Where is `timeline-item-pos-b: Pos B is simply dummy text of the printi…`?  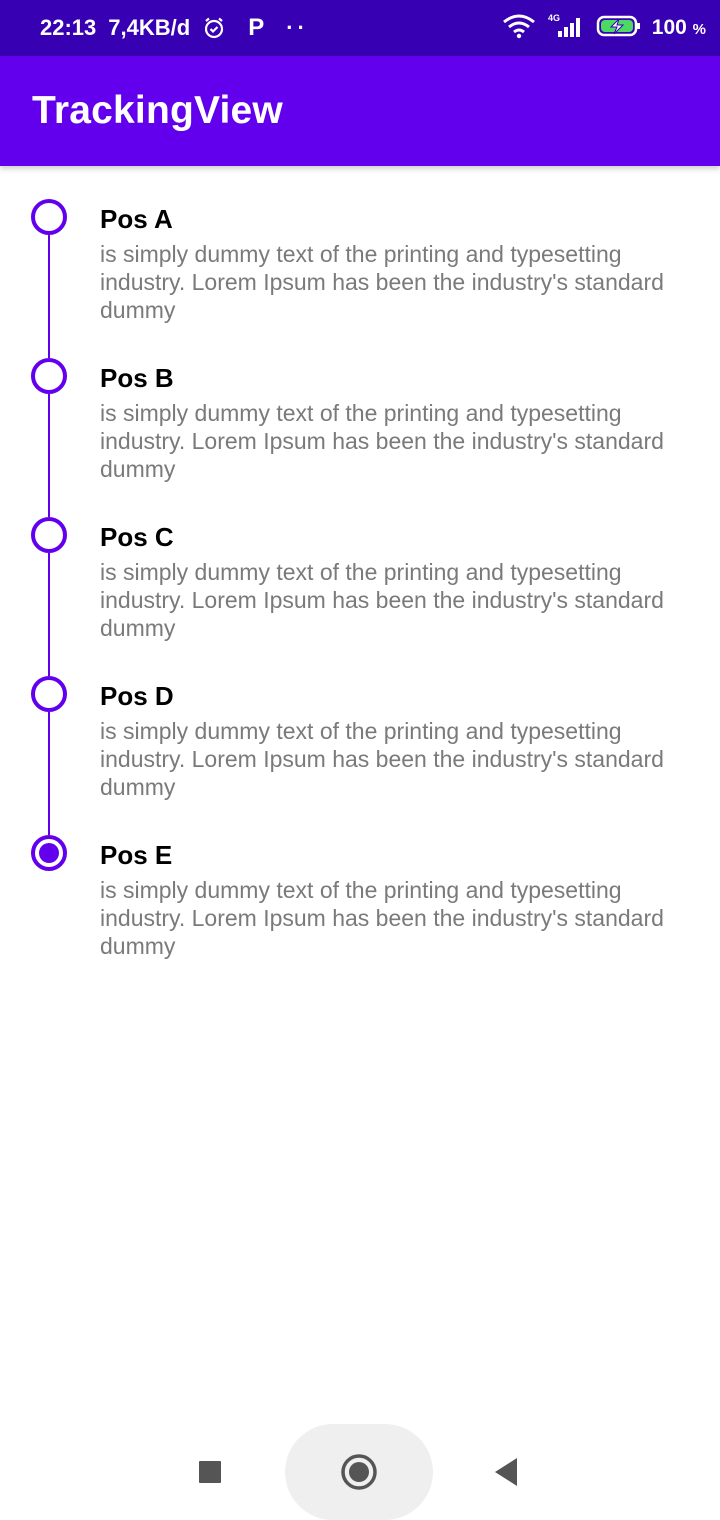 timeline-item-pos-b: Pos B is simply dummy text of the printi… is located at coordinates (360, 421).